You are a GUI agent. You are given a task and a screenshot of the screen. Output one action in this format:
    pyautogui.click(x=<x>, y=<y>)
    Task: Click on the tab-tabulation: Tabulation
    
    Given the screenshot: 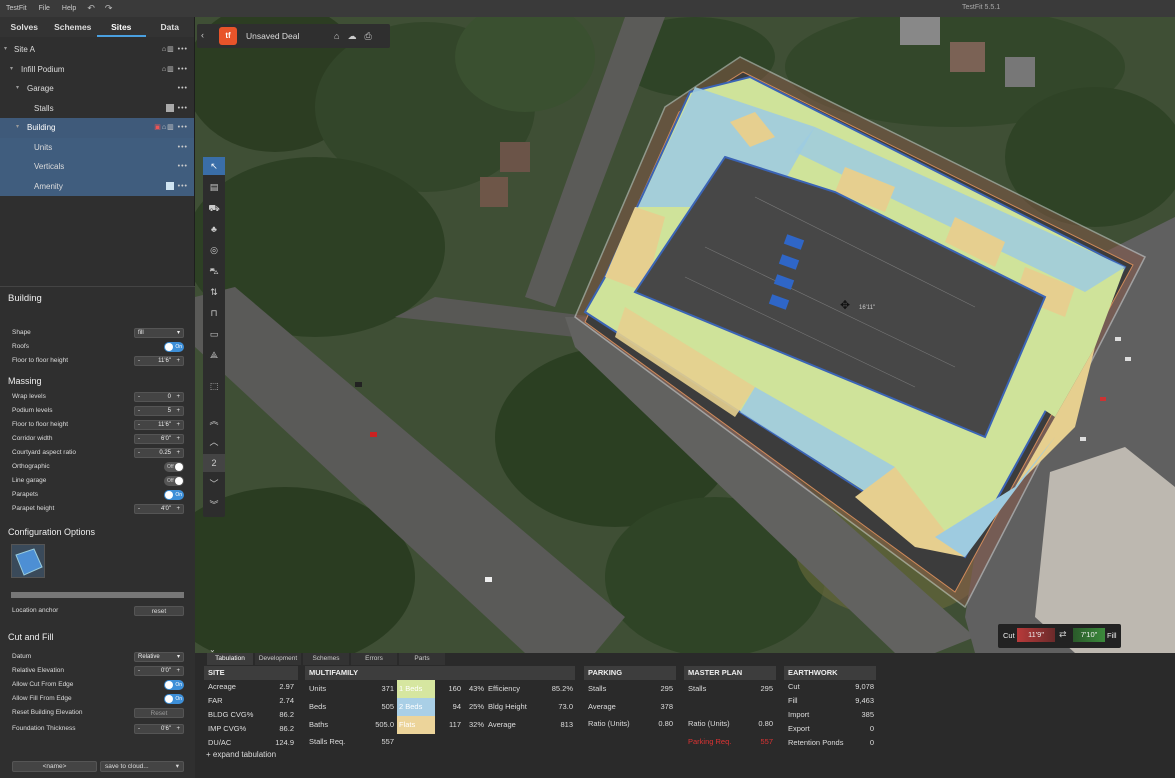 What is the action you would take?
    pyautogui.click(x=230, y=659)
    